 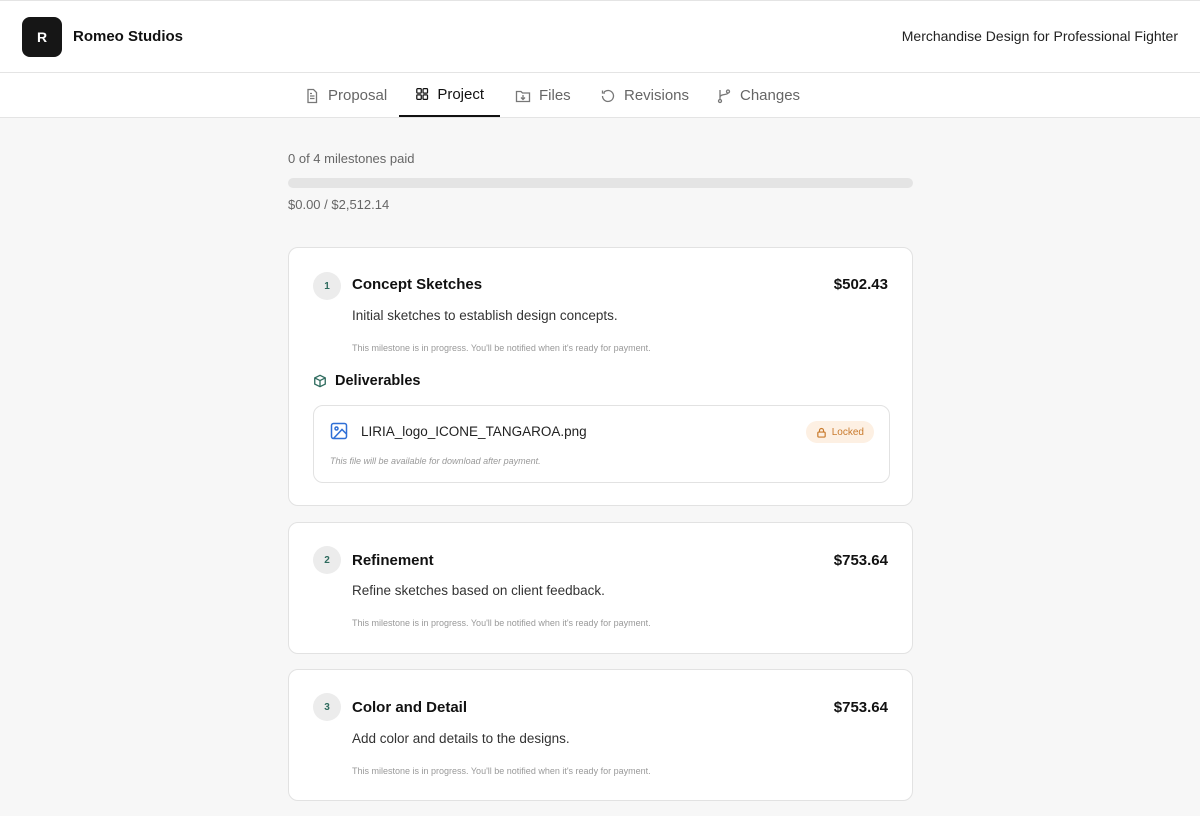 What do you see at coordinates (320, 381) in the screenshot?
I see `package-icon` at bounding box center [320, 381].